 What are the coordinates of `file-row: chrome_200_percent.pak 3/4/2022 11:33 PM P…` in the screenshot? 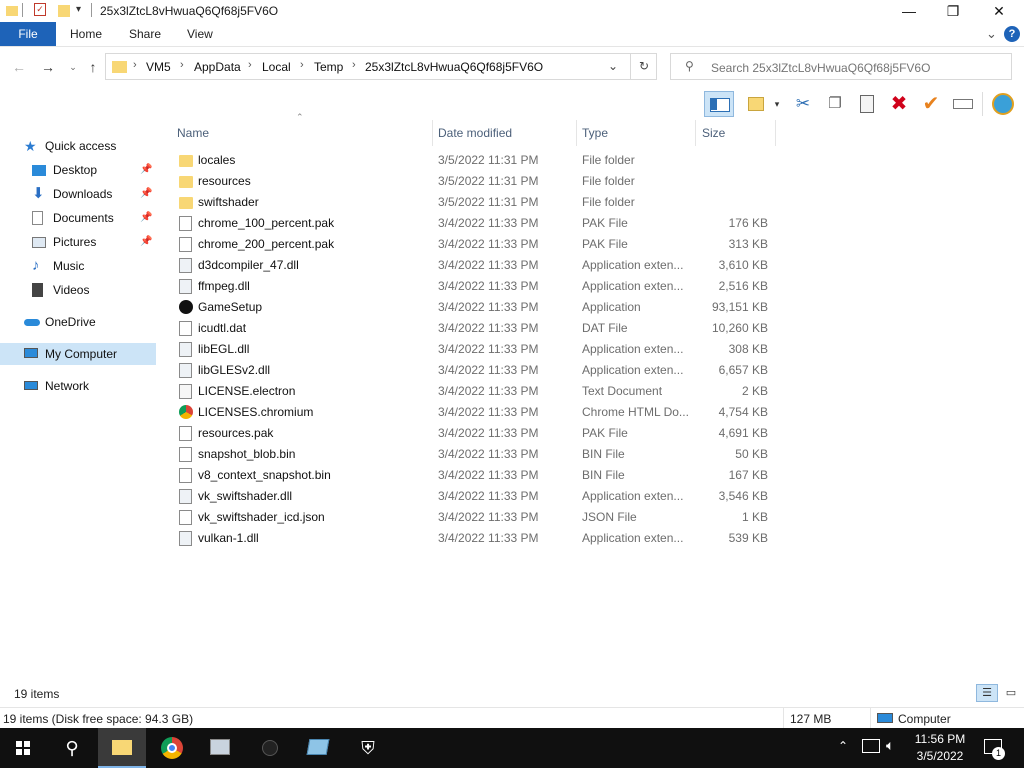 It's located at (474, 244).